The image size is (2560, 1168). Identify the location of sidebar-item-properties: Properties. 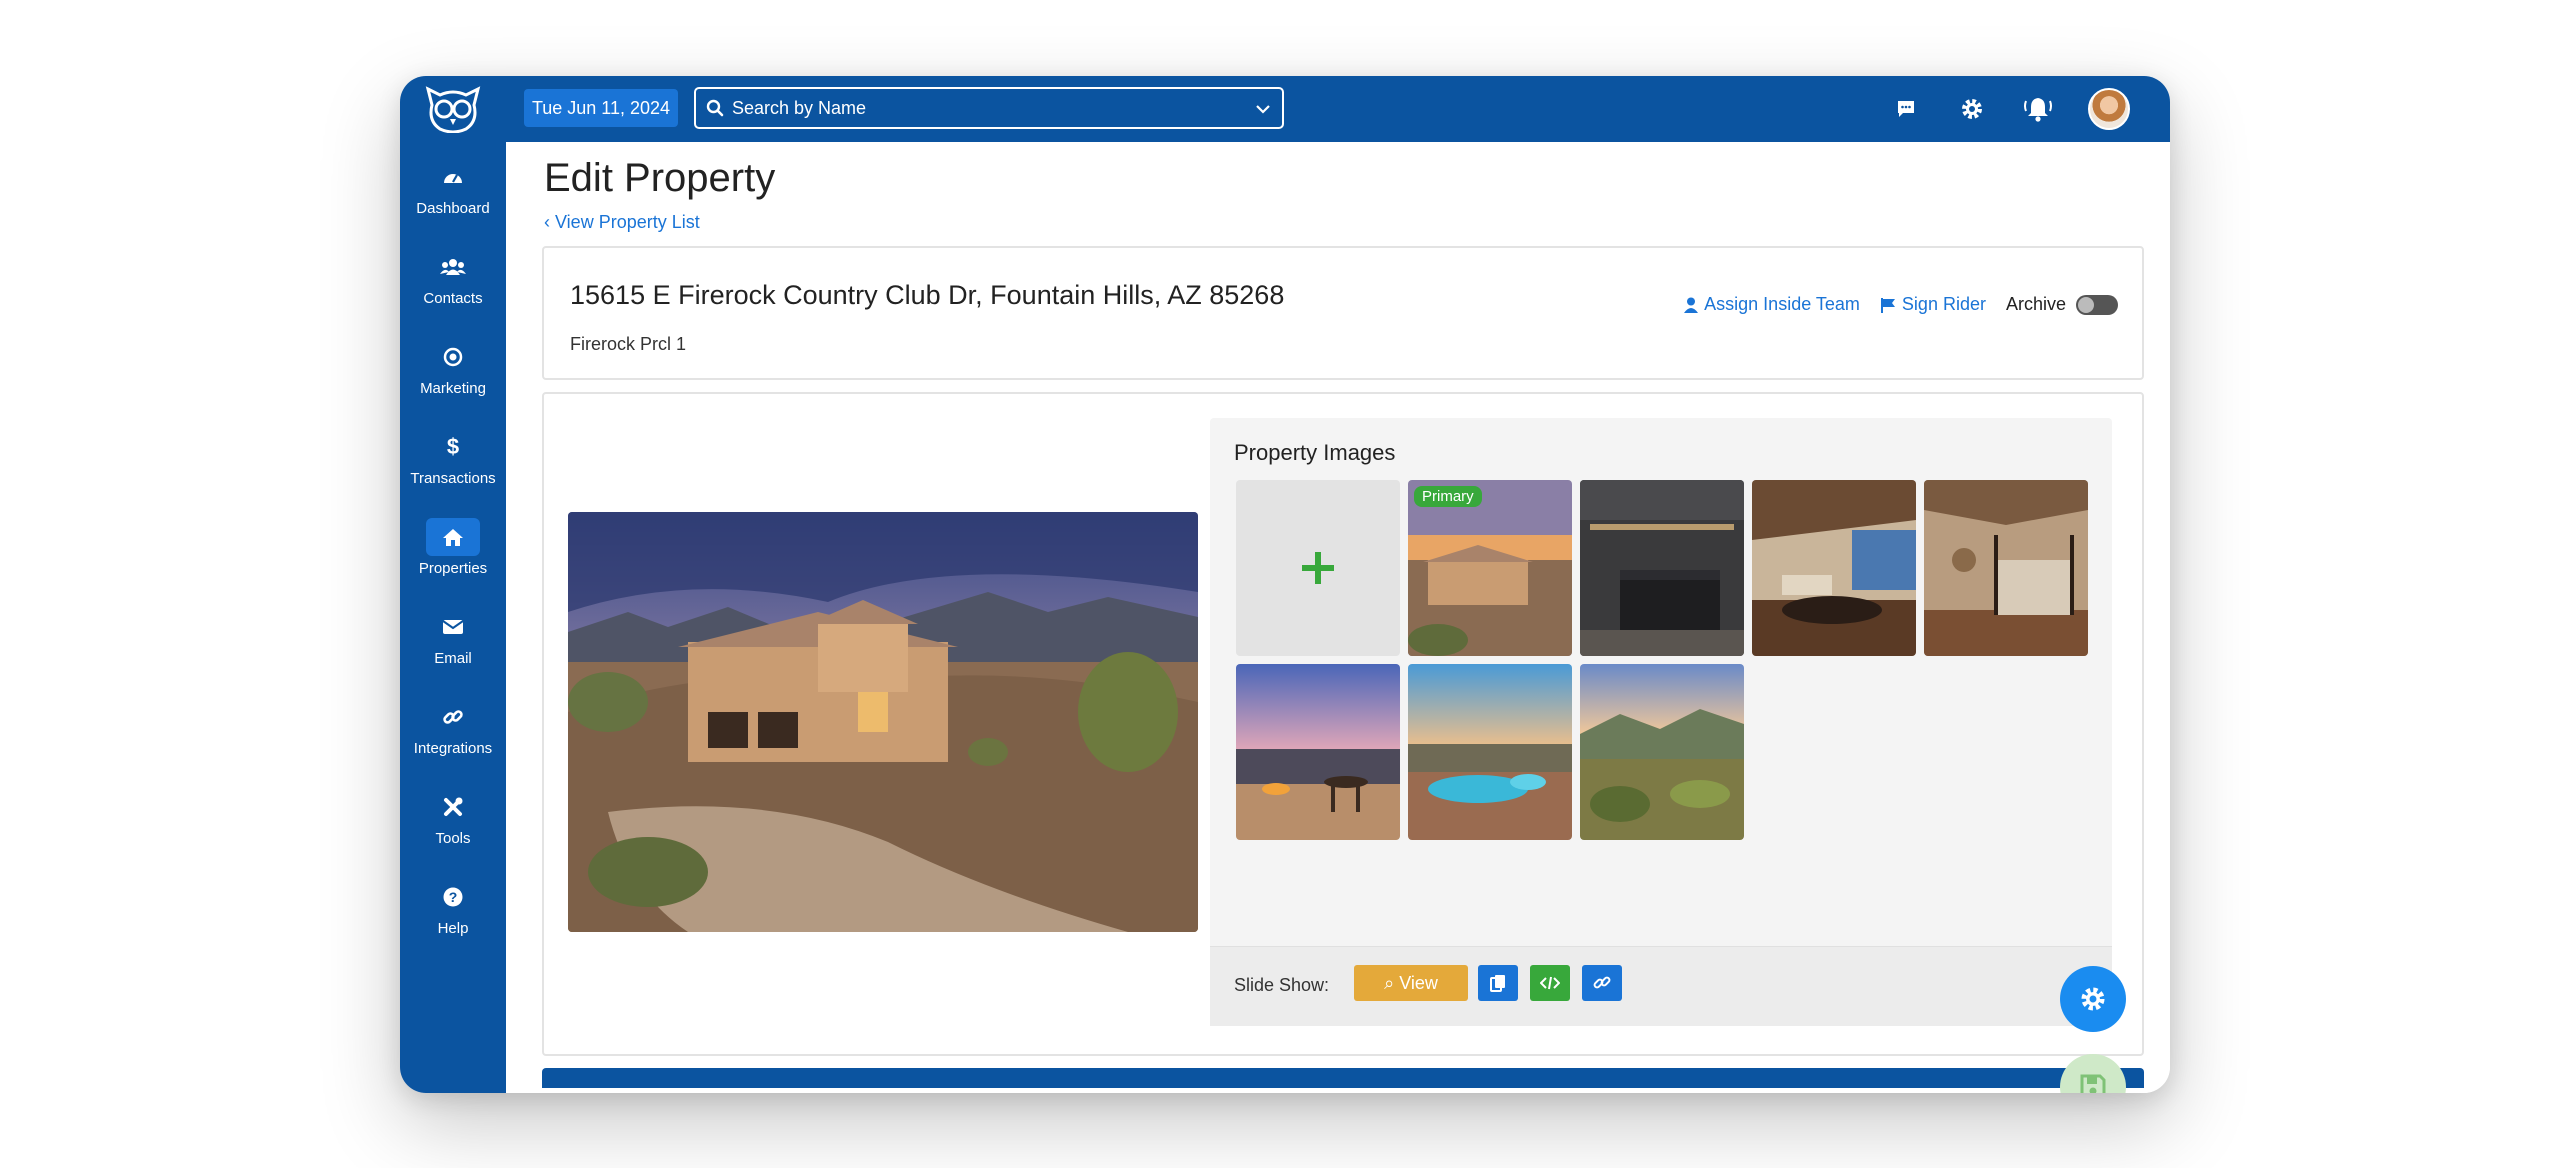
(453, 553).